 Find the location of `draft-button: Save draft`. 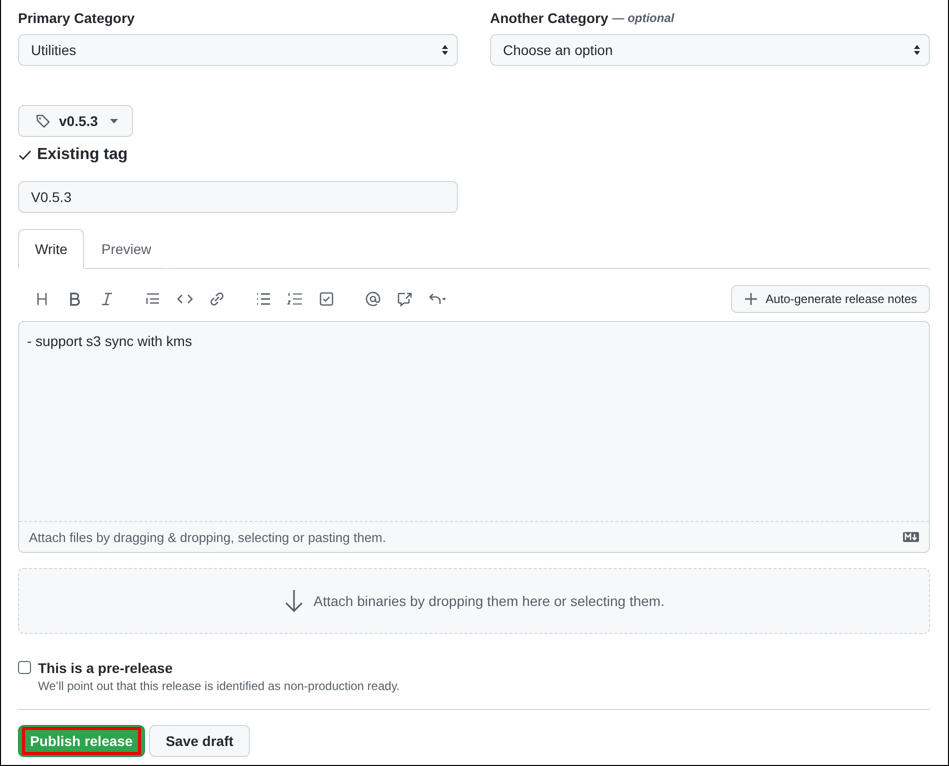

draft-button: Save draft is located at coordinates (199, 741).